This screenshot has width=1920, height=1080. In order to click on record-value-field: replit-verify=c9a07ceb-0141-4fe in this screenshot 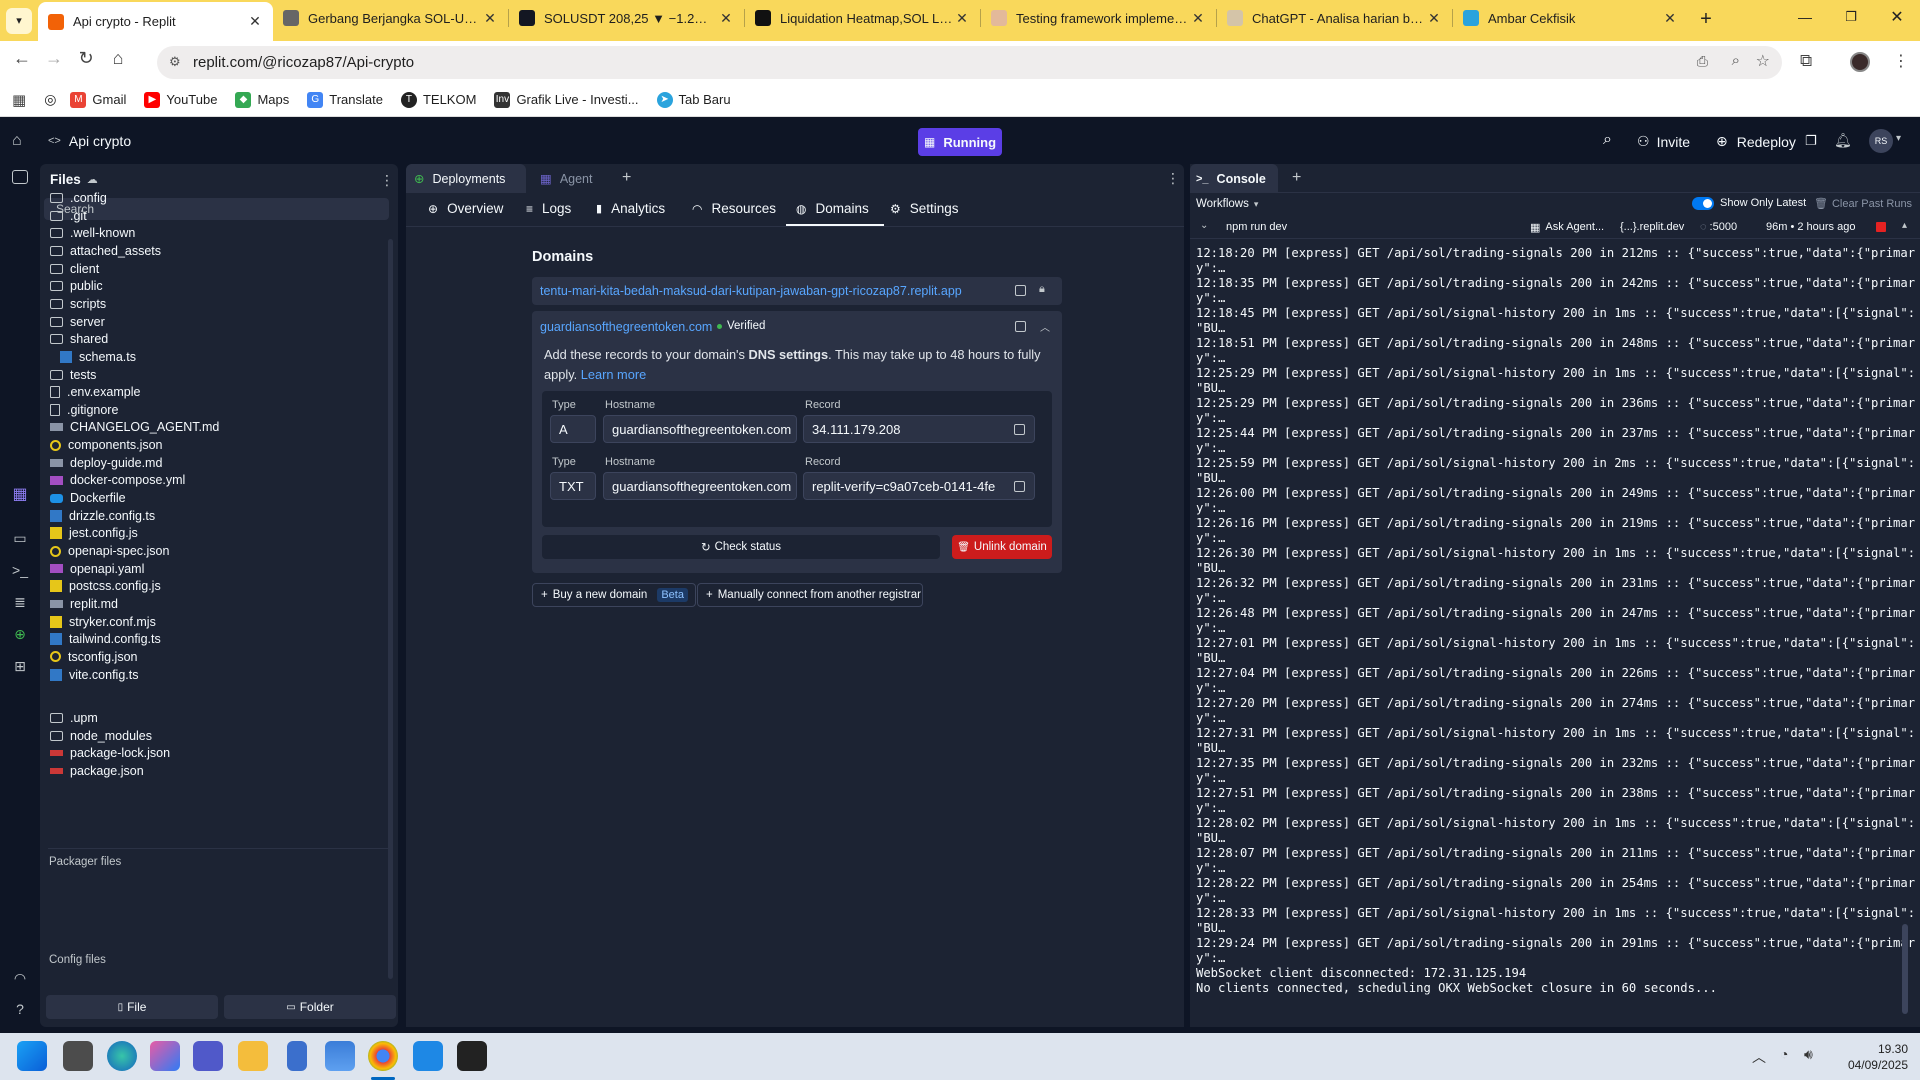, I will do `click(919, 486)`.